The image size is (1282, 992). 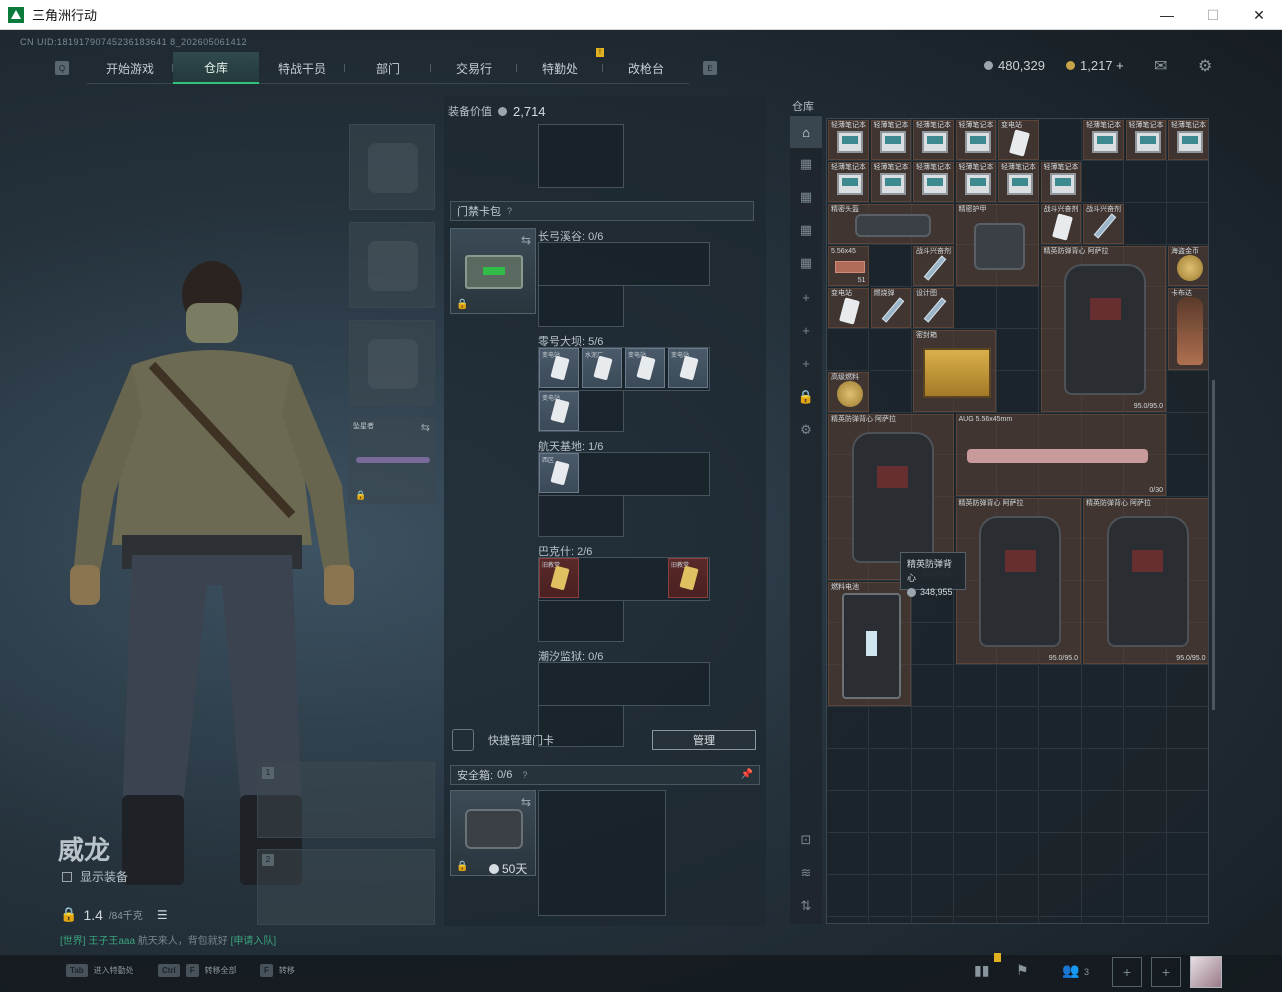 What do you see at coordinates (254, 941) in the screenshot?
I see `chat-join-link: [申请入队]` at bounding box center [254, 941].